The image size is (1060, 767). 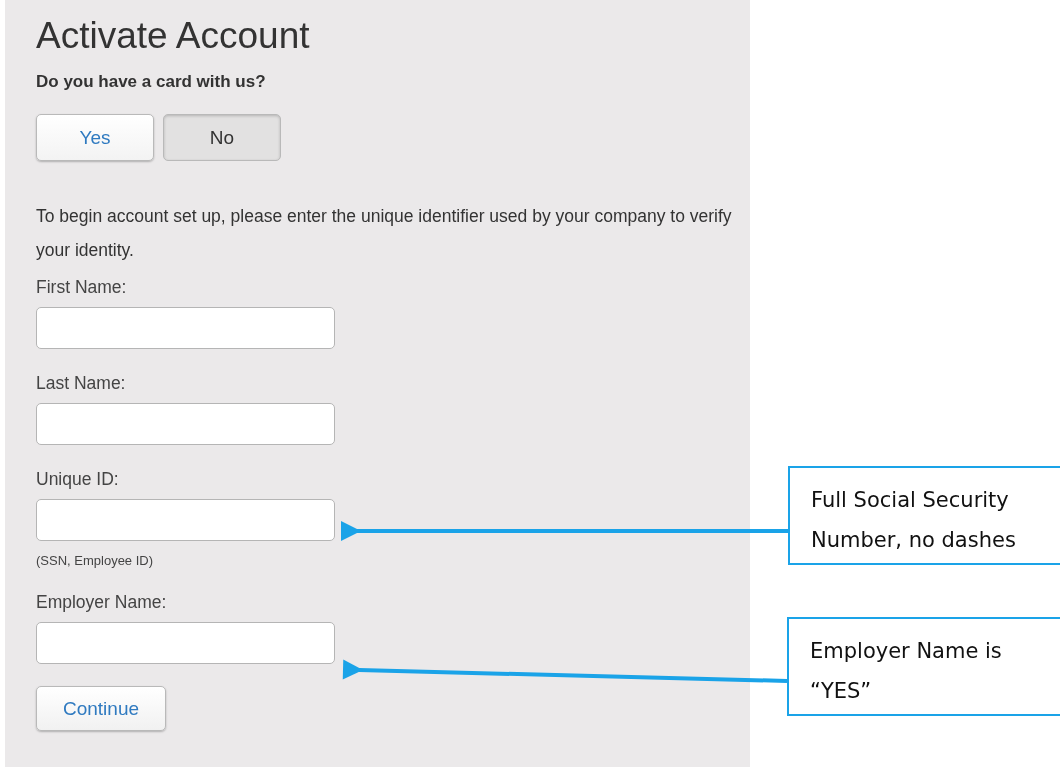 What do you see at coordinates (151, 82) in the screenshot?
I see `question-text: Do you have a card with us?` at bounding box center [151, 82].